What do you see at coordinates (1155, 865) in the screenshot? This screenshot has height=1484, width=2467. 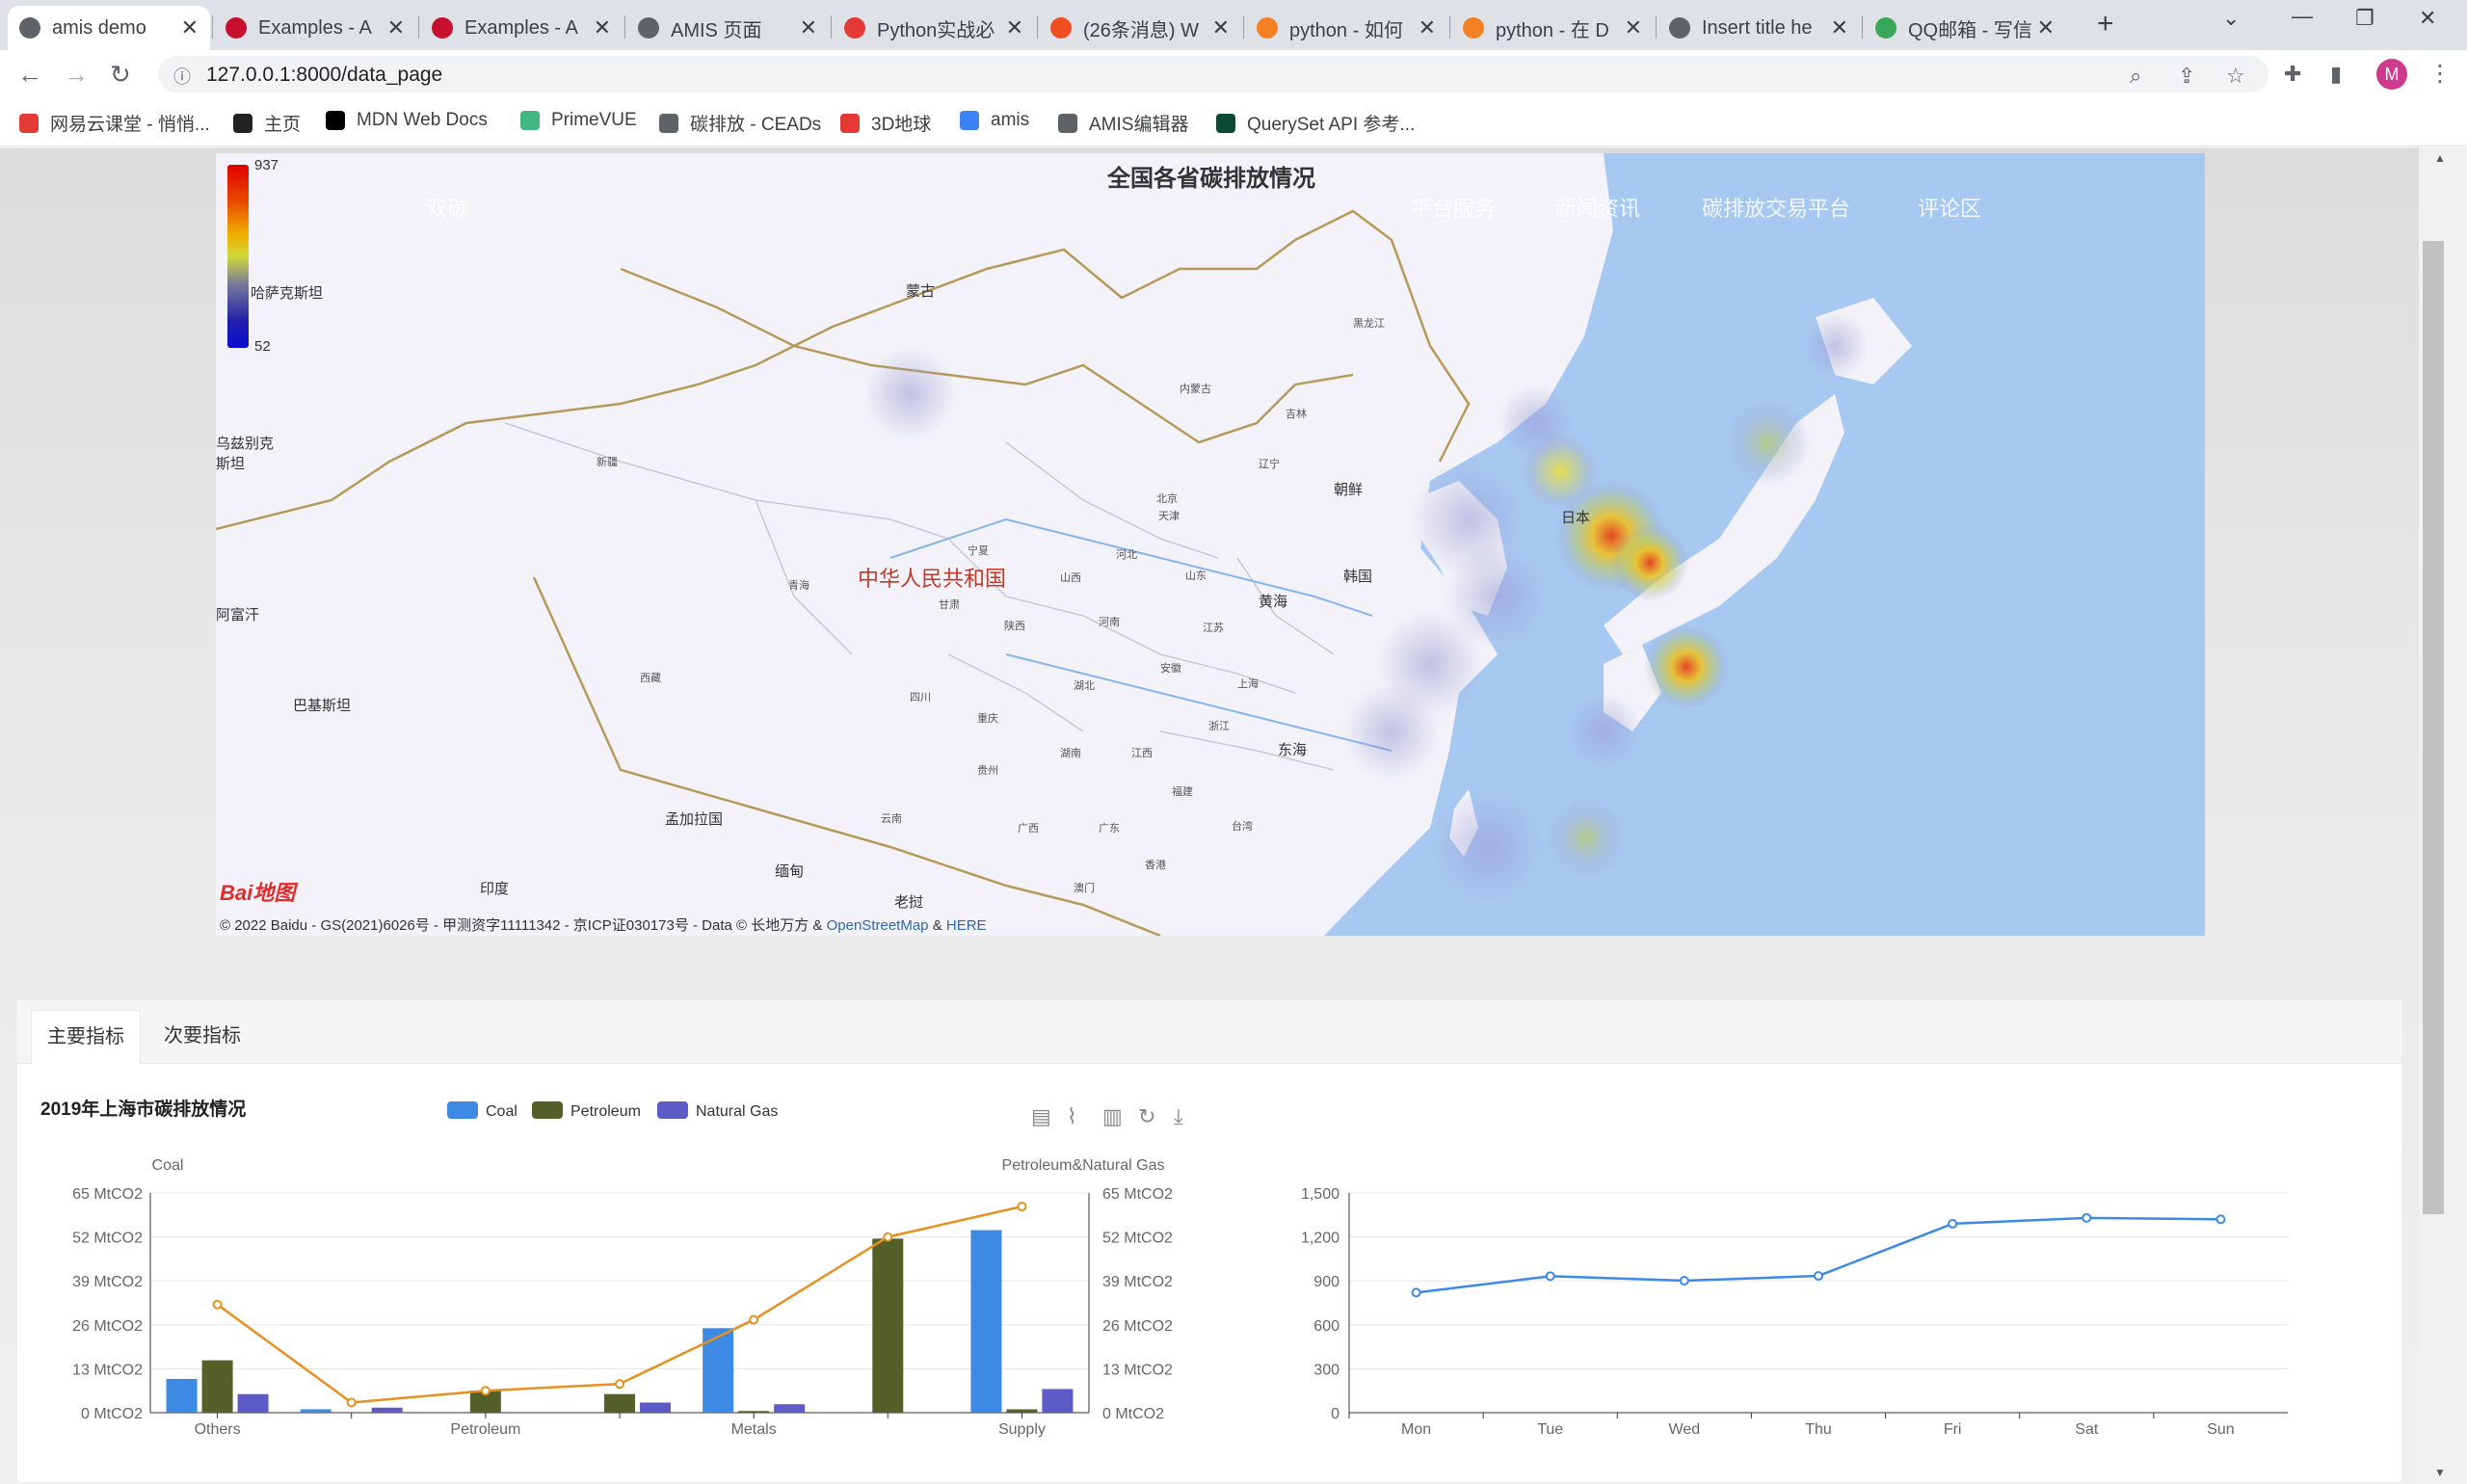 I see `label-province: 香港` at bounding box center [1155, 865].